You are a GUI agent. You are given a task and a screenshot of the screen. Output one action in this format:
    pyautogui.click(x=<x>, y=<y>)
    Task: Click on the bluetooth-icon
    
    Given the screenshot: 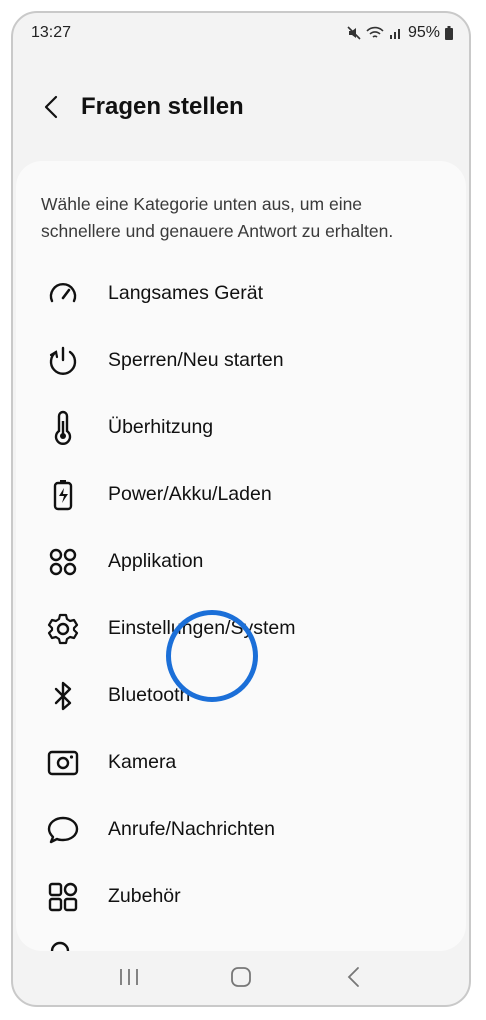 What is the action you would take?
    pyautogui.click(x=63, y=696)
    